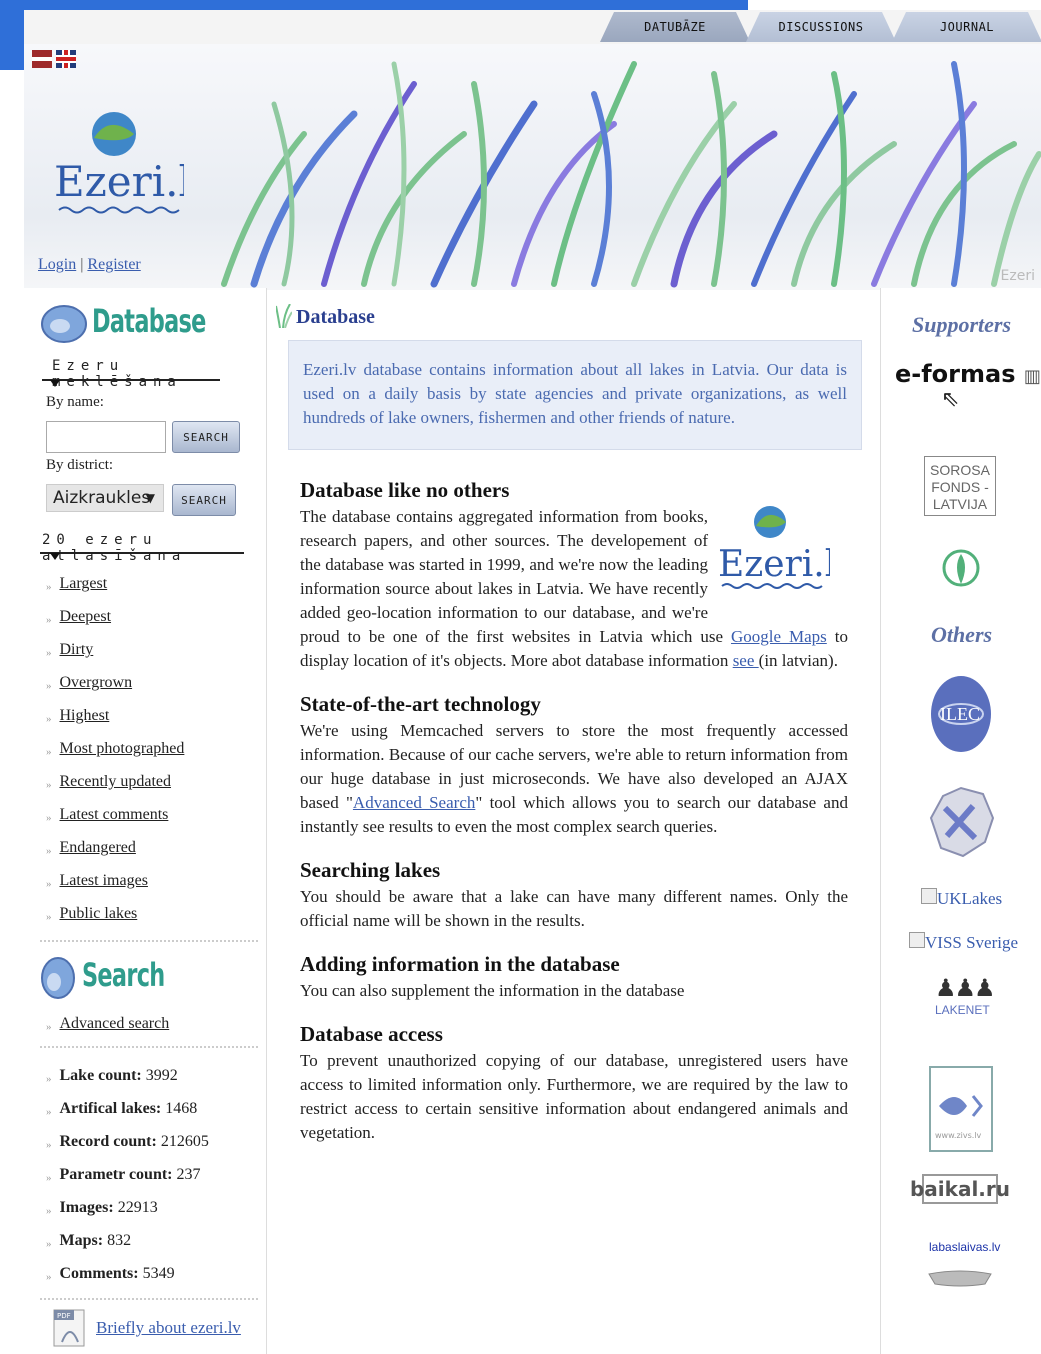 The image size is (1041, 1354). I want to click on stat-label: Maps:, so click(81, 1240).